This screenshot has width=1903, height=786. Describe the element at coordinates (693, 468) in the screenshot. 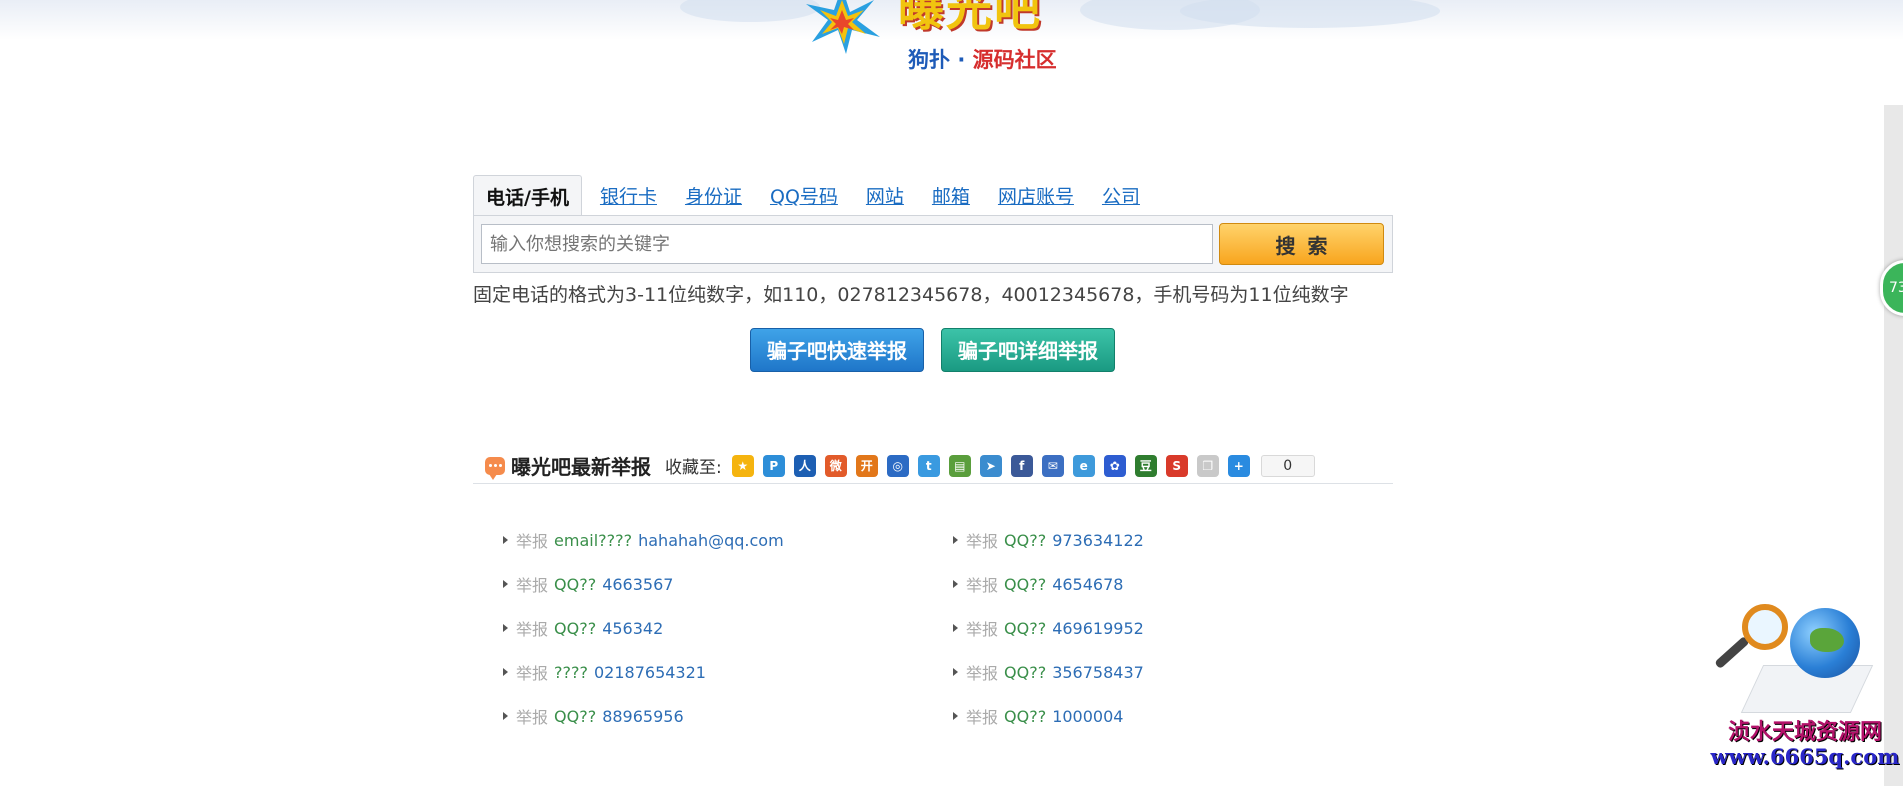

I see `collect-label: 收藏至:` at that location.